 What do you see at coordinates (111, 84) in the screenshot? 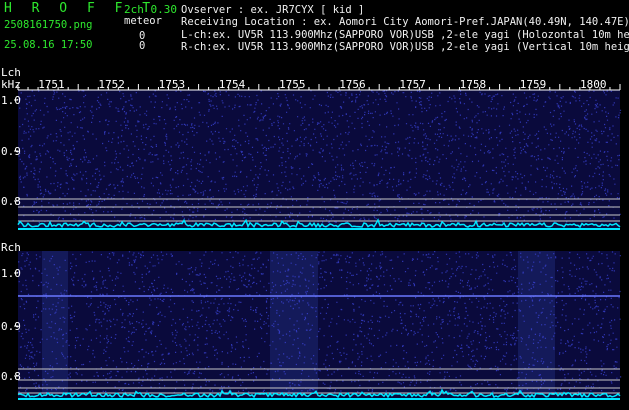
I see `time-label: 1752` at bounding box center [111, 84].